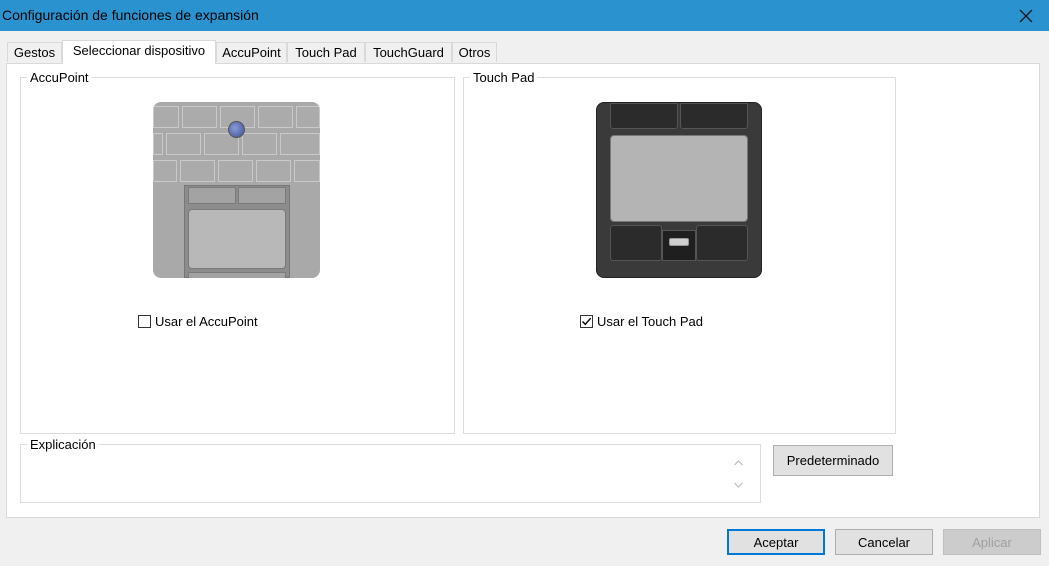 The height and width of the screenshot is (566, 1049). I want to click on accupoint-image, so click(236, 190).